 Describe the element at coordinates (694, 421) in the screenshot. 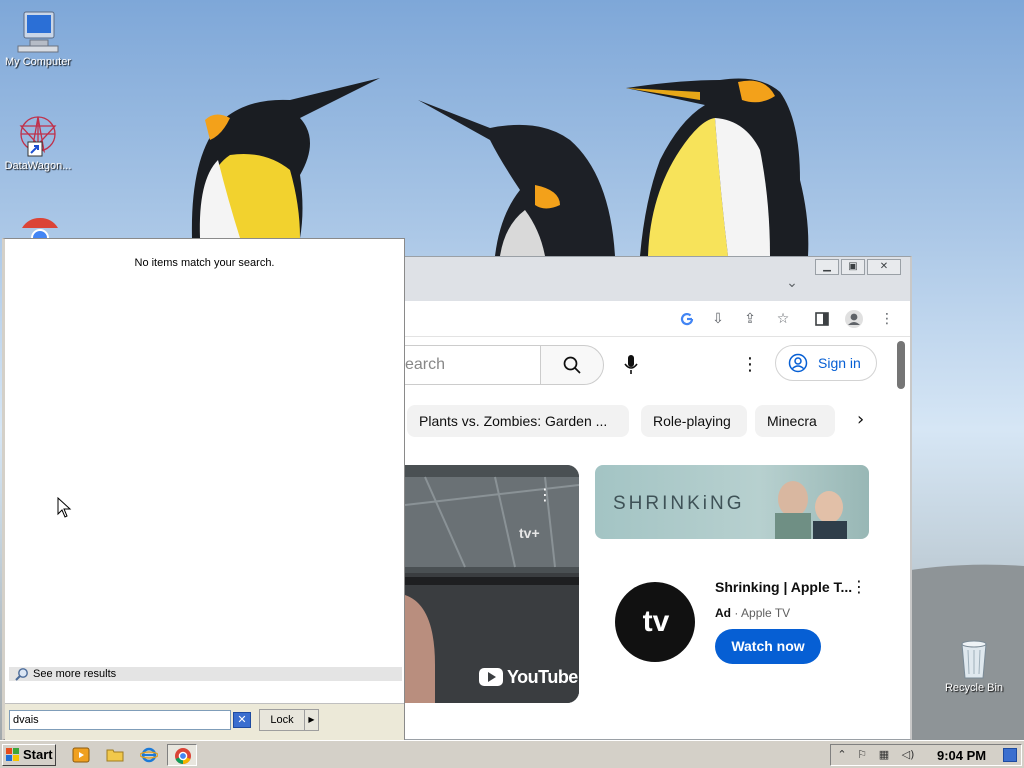

I see `chip-role-playing: Role-playing` at that location.